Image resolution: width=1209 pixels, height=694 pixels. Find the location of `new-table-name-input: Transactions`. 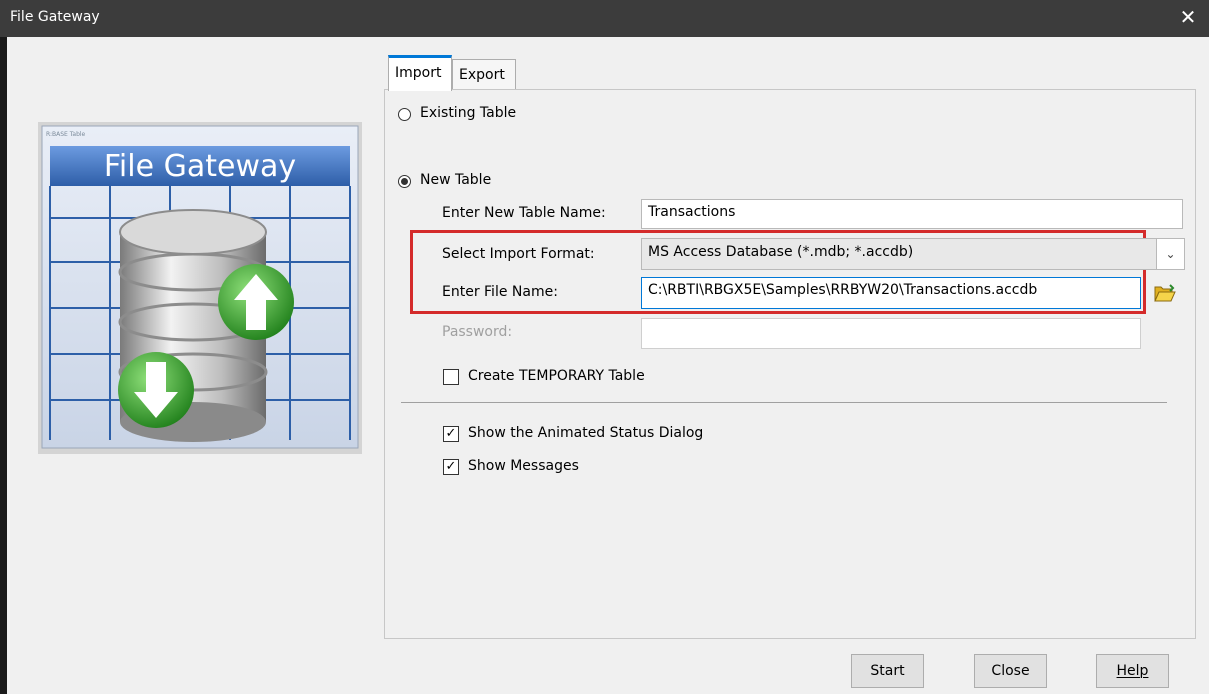

new-table-name-input: Transactions is located at coordinates (912, 214).